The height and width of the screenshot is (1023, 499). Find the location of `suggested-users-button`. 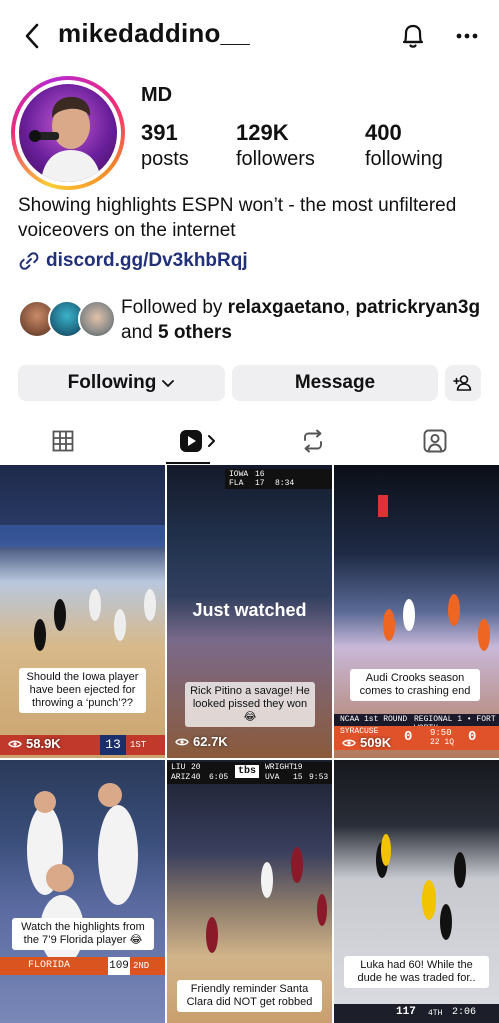

suggested-users-button is located at coordinates (463, 383).